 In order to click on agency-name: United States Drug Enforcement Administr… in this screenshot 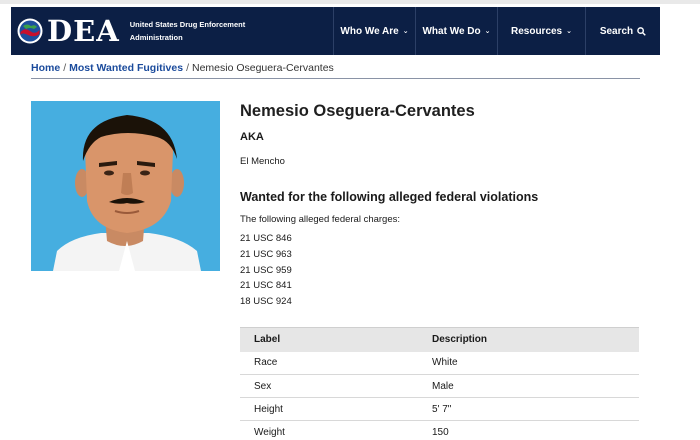, I will do `click(187, 31)`.